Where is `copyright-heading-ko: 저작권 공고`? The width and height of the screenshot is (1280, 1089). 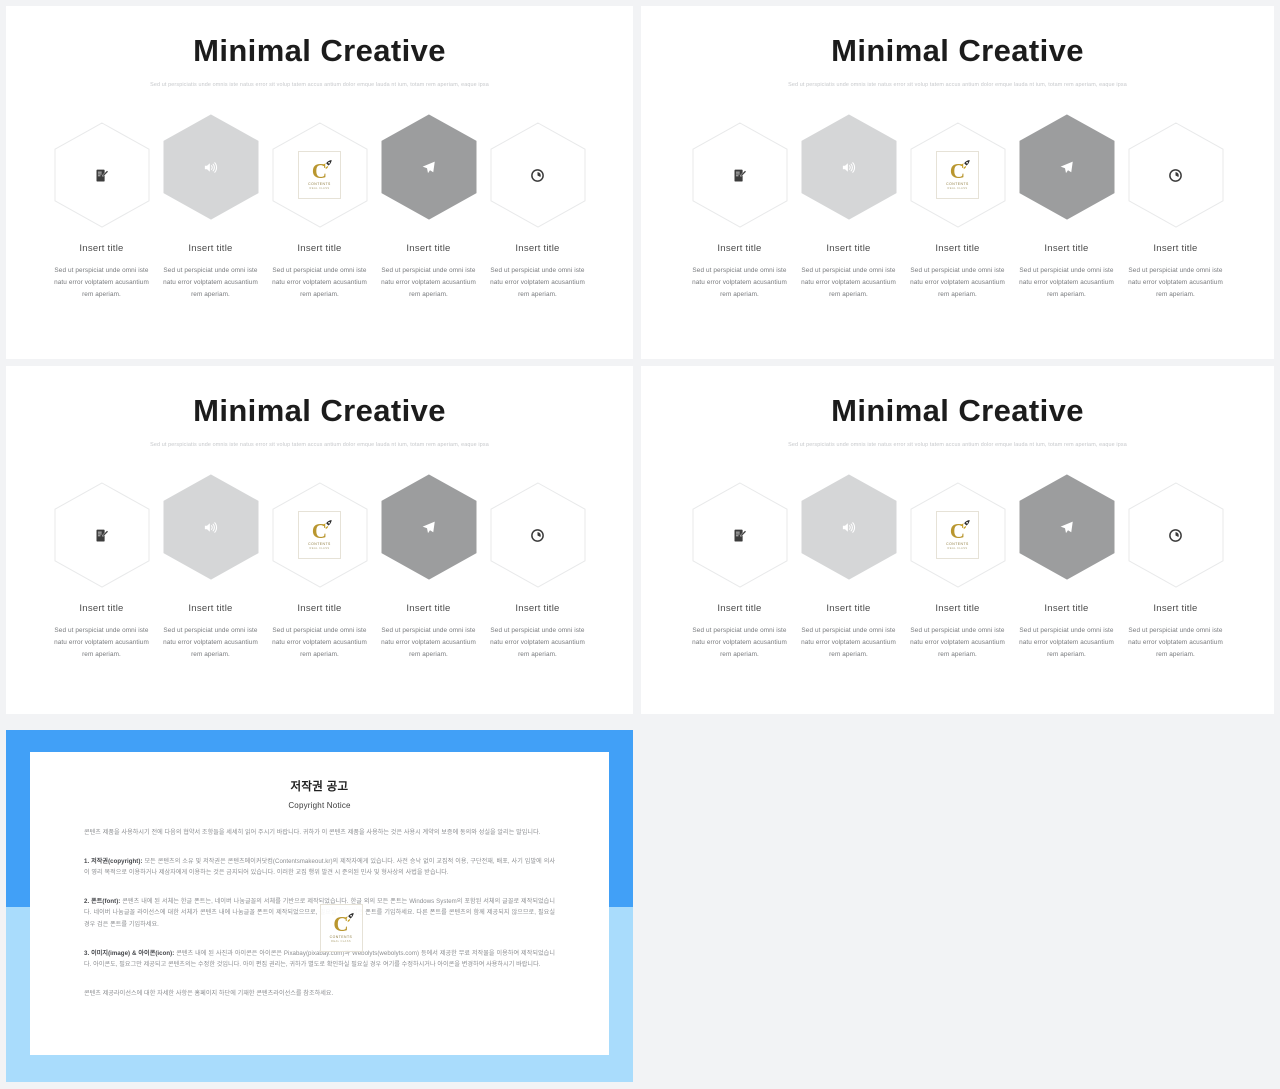
copyright-heading-ko: 저작권 공고 is located at coordinates (319, 787).